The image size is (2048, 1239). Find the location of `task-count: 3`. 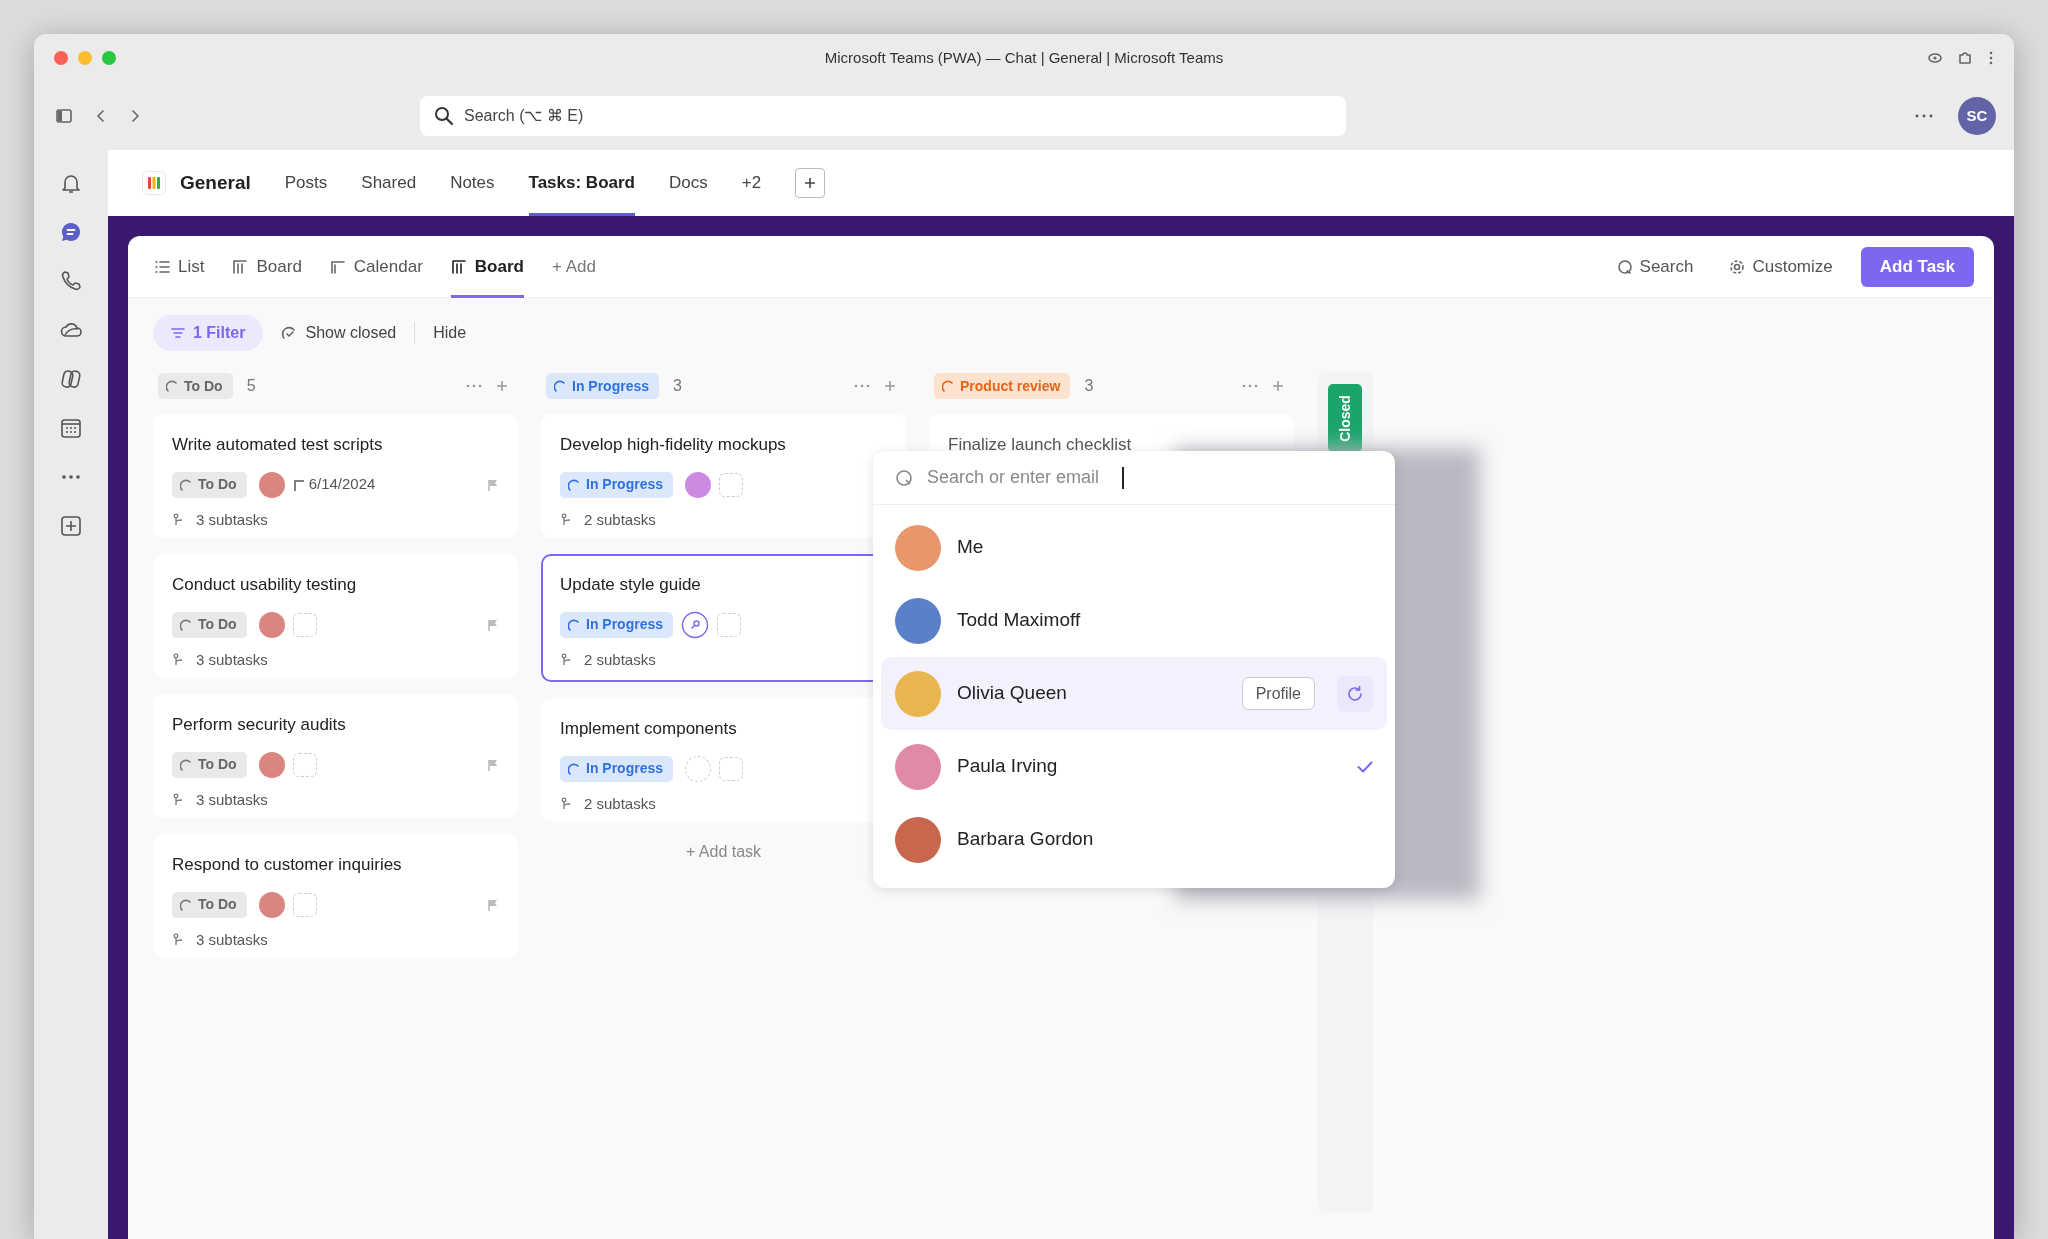

task-count: 3 is located at coordinates (1089, 386).